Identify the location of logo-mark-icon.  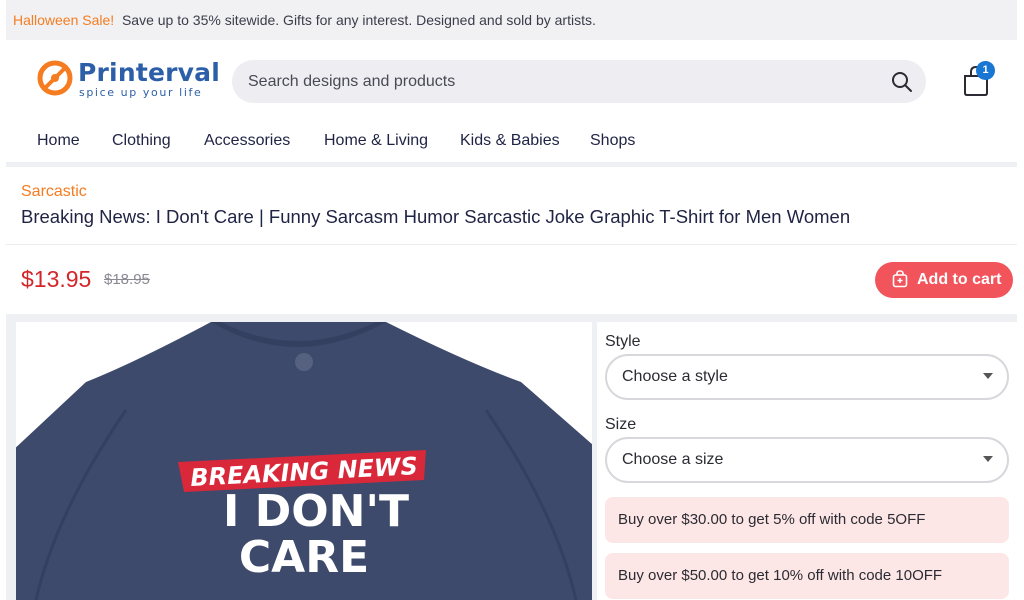
(55, 78).